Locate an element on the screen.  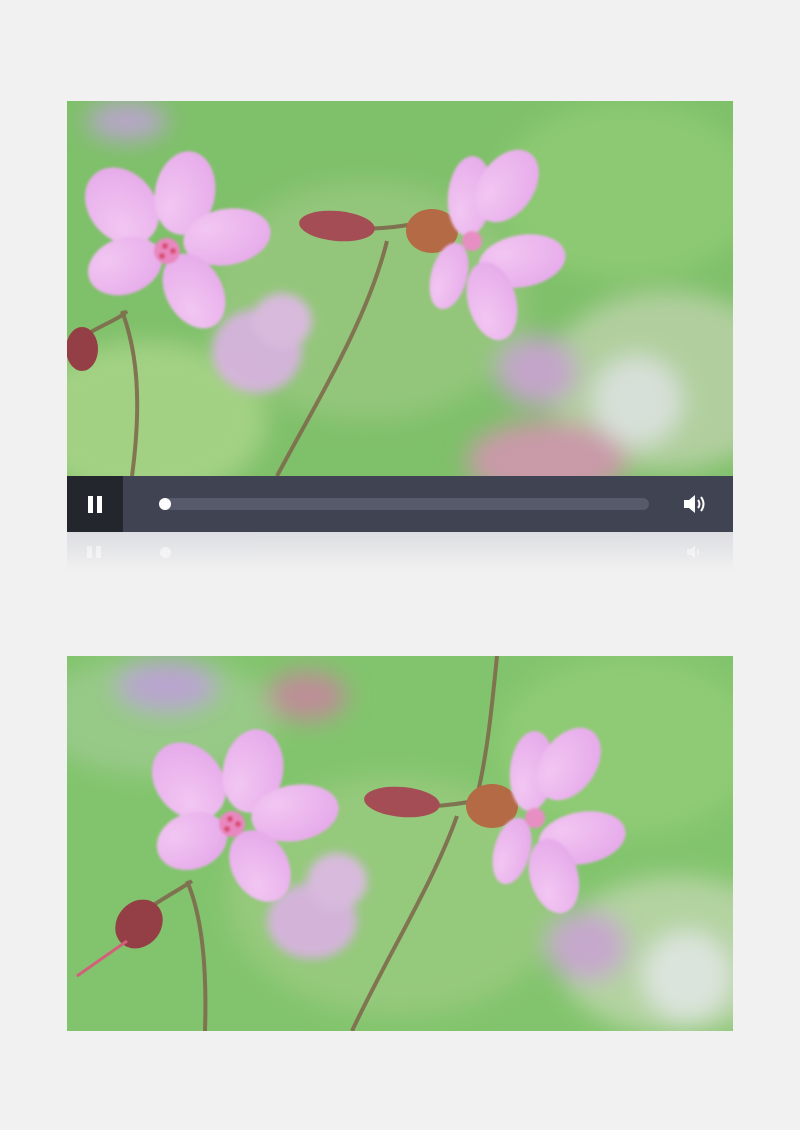
video-controls-bar is located at coordinates (400, 504).